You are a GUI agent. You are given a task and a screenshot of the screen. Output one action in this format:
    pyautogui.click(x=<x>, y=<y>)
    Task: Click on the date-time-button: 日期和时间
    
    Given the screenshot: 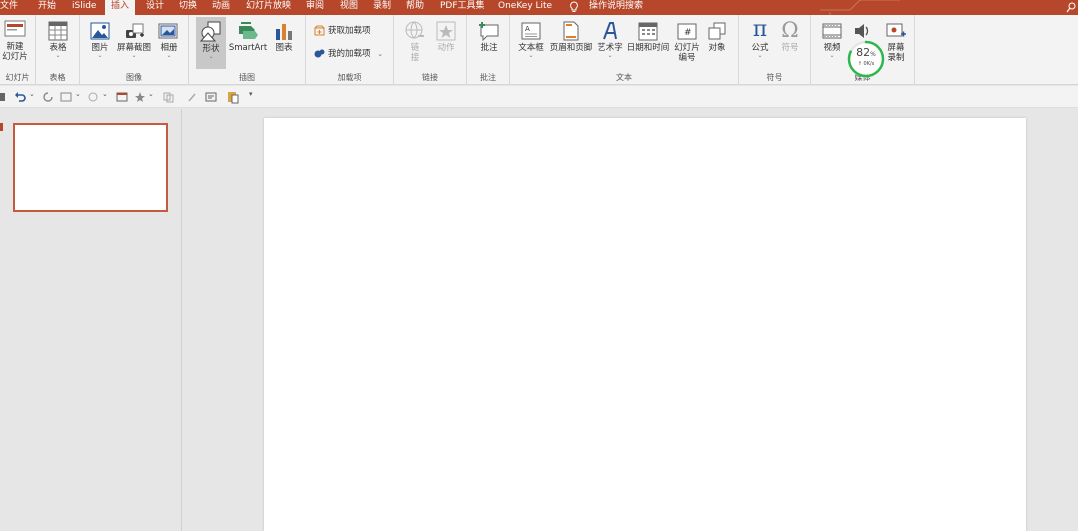 What is the action you would take?
    pyautogui.click(x=648, y=37)
    